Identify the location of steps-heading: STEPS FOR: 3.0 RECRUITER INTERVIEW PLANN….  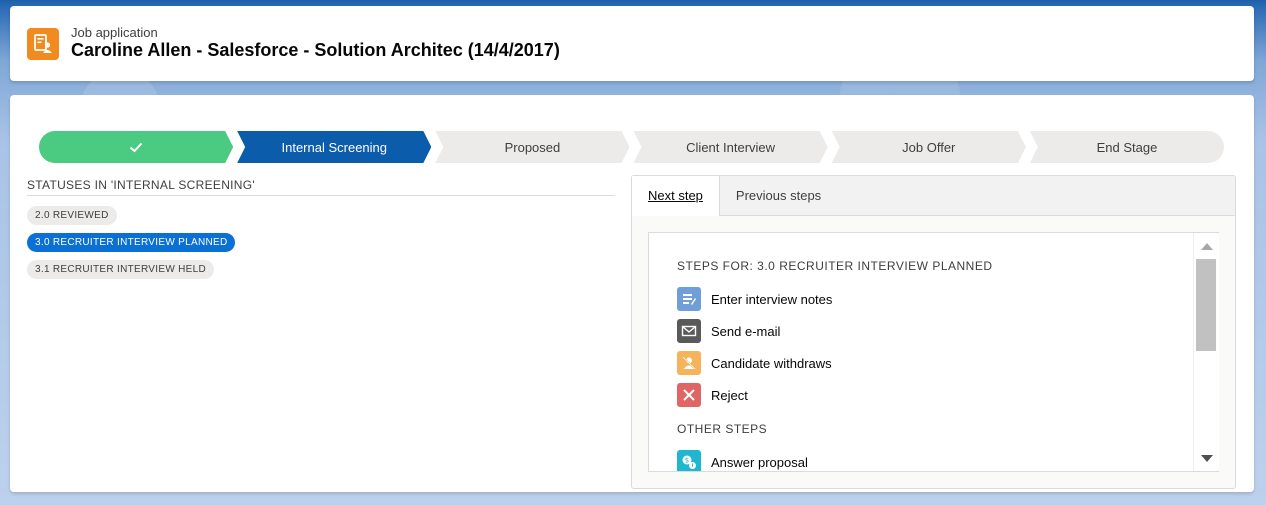
(835, 266).